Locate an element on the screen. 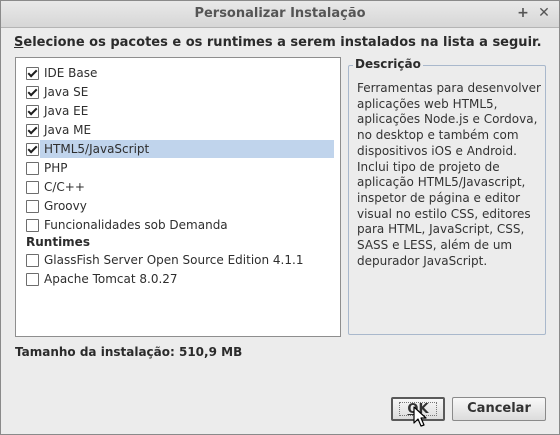  list-item-java-me: Java ME is located at coordinates (177, 130).